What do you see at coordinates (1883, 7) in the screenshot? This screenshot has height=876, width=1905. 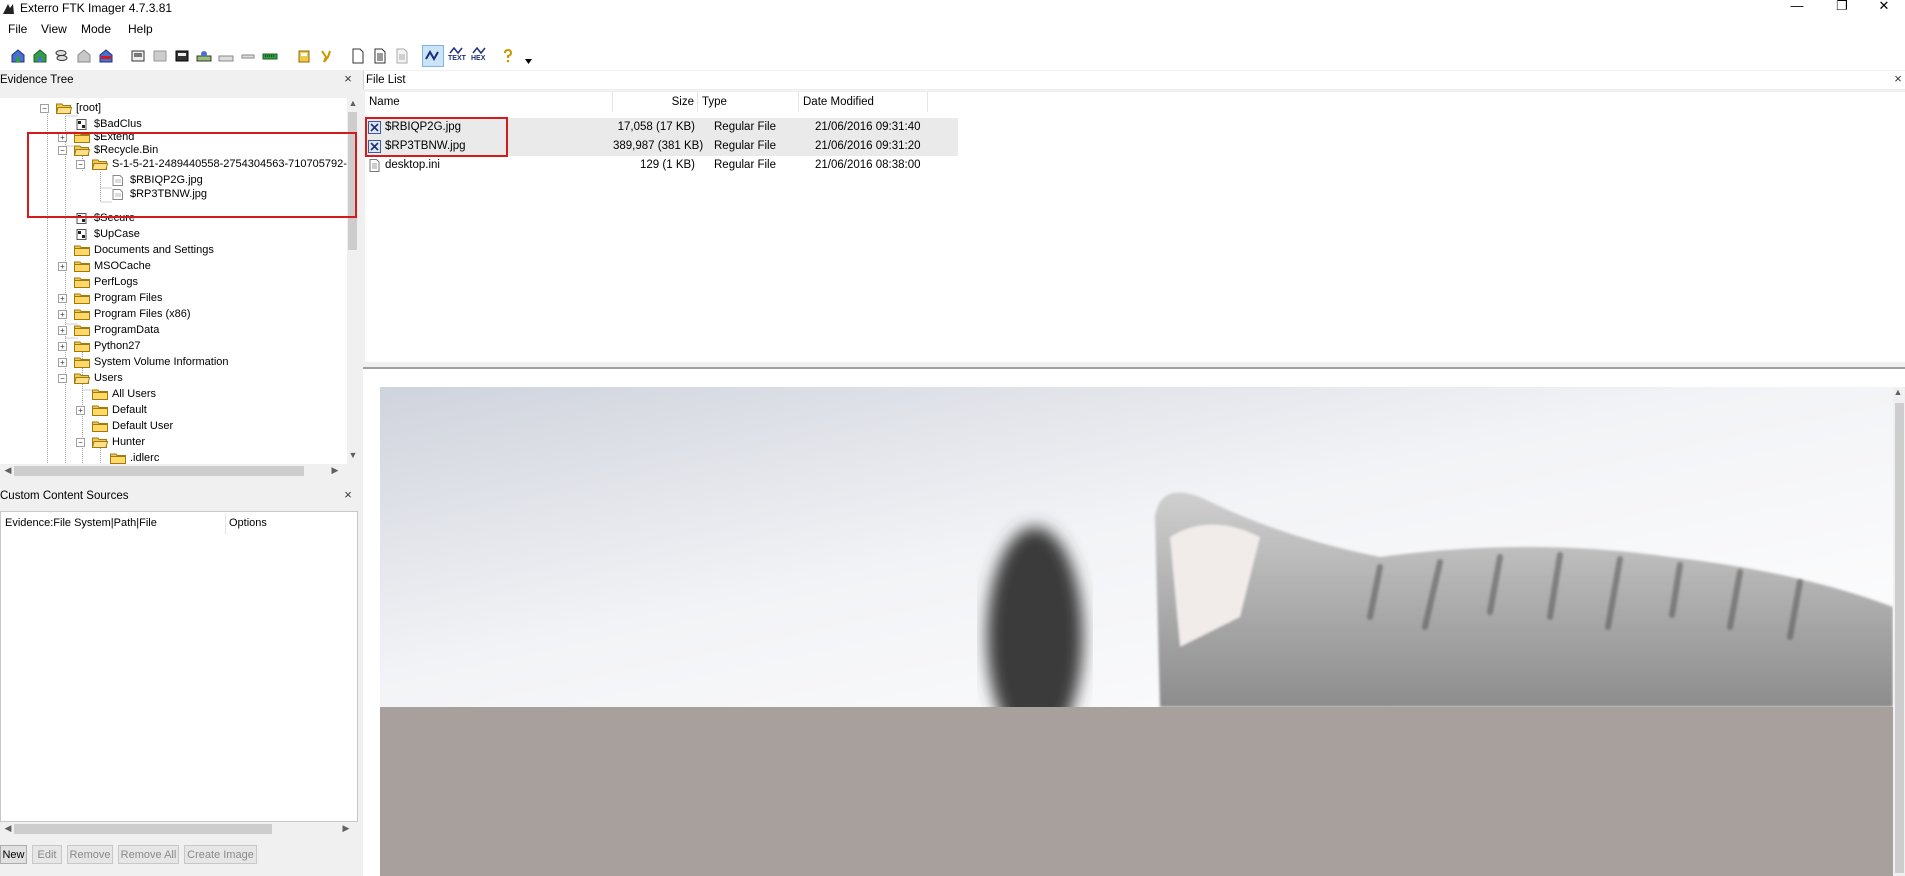 I see `close-button: ✕` at bounding box center [1883, 7].